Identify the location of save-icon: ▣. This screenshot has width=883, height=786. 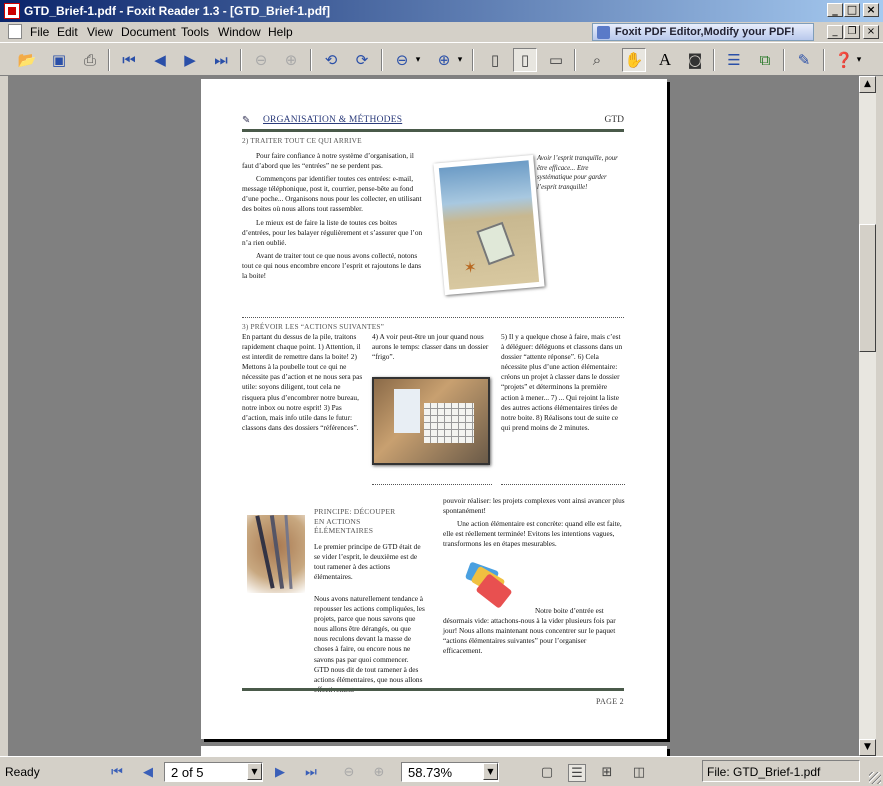
(59, 60).